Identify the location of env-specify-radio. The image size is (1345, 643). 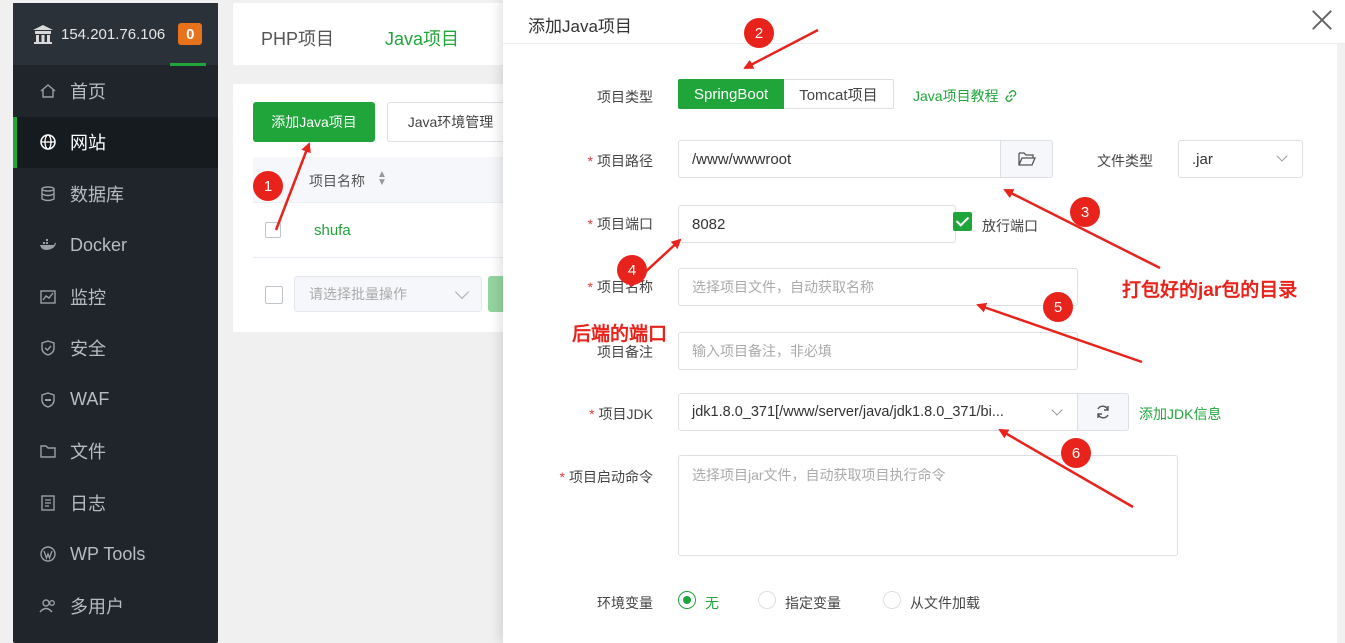
(767, 600).